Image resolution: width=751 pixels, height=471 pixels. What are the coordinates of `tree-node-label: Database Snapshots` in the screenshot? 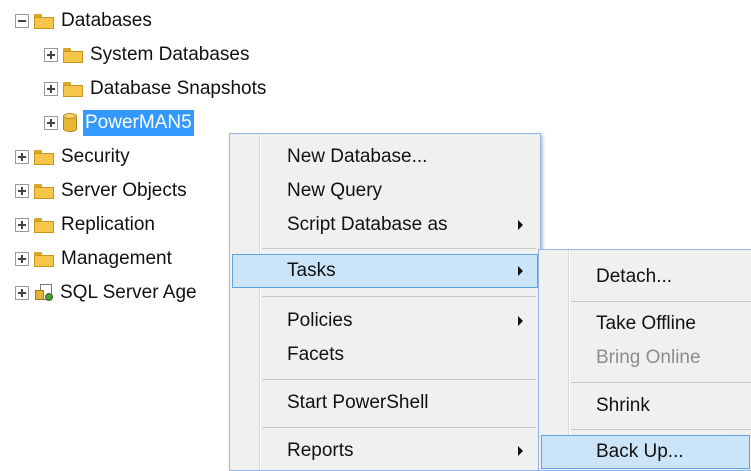 It's located at (178, 88).